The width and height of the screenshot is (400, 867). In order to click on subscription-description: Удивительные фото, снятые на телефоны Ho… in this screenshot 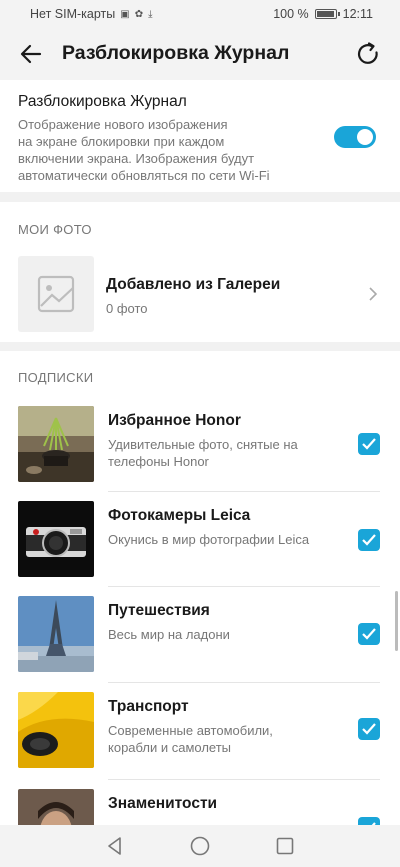, I will do `click(203, 453)`.